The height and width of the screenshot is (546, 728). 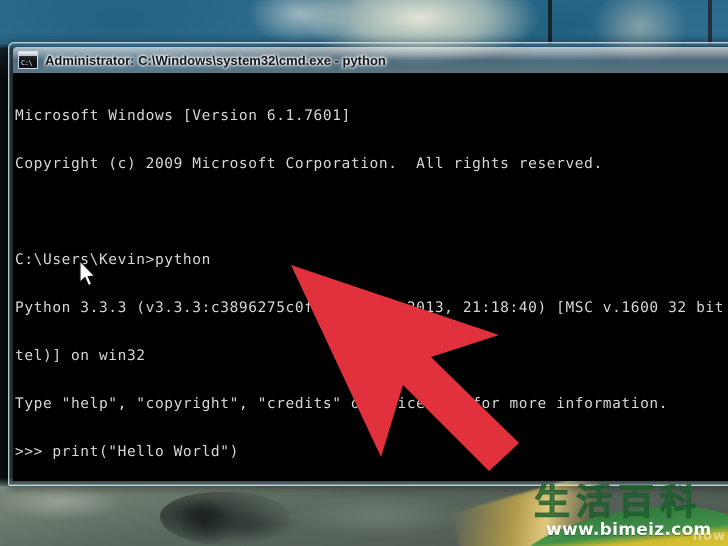 What do you see at coordinates (629, 530) in the screenshot?
I see `watermark-url: www.bimeiz.com` at bounding box center [629, 530].